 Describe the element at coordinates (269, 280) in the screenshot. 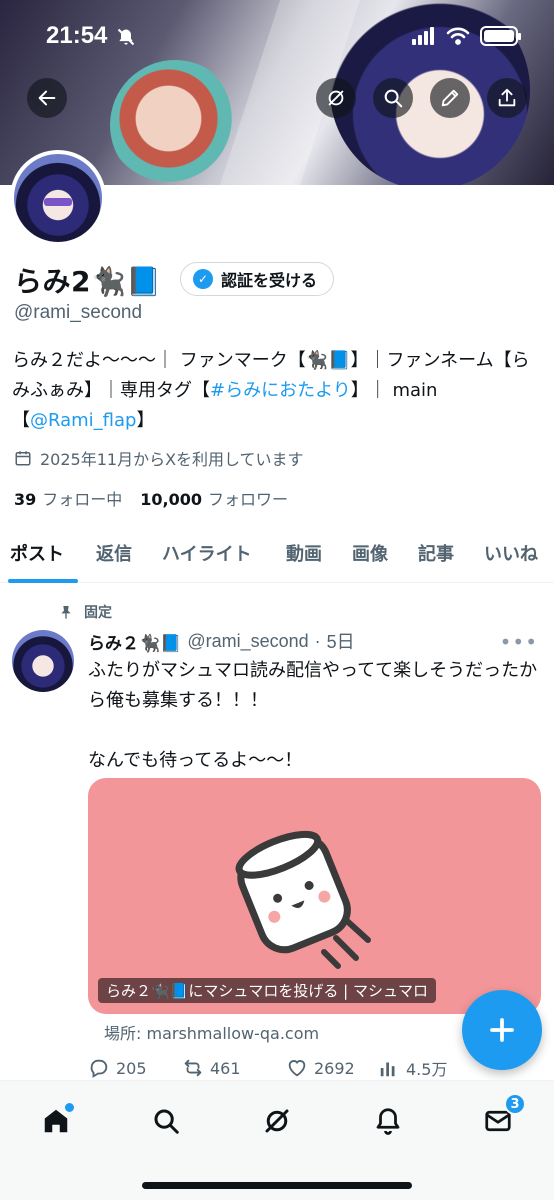

I see `get-verified-label: 認証を受ける` at that location.